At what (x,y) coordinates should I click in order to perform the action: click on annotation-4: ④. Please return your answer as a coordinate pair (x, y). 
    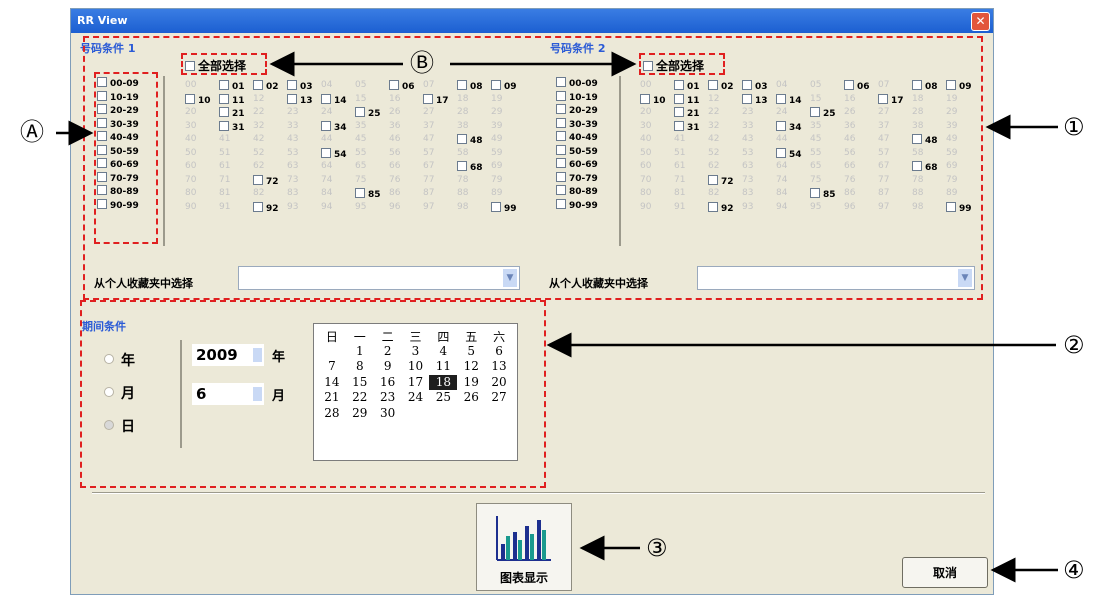
    Looking at the image, I should click on (1074, 570).